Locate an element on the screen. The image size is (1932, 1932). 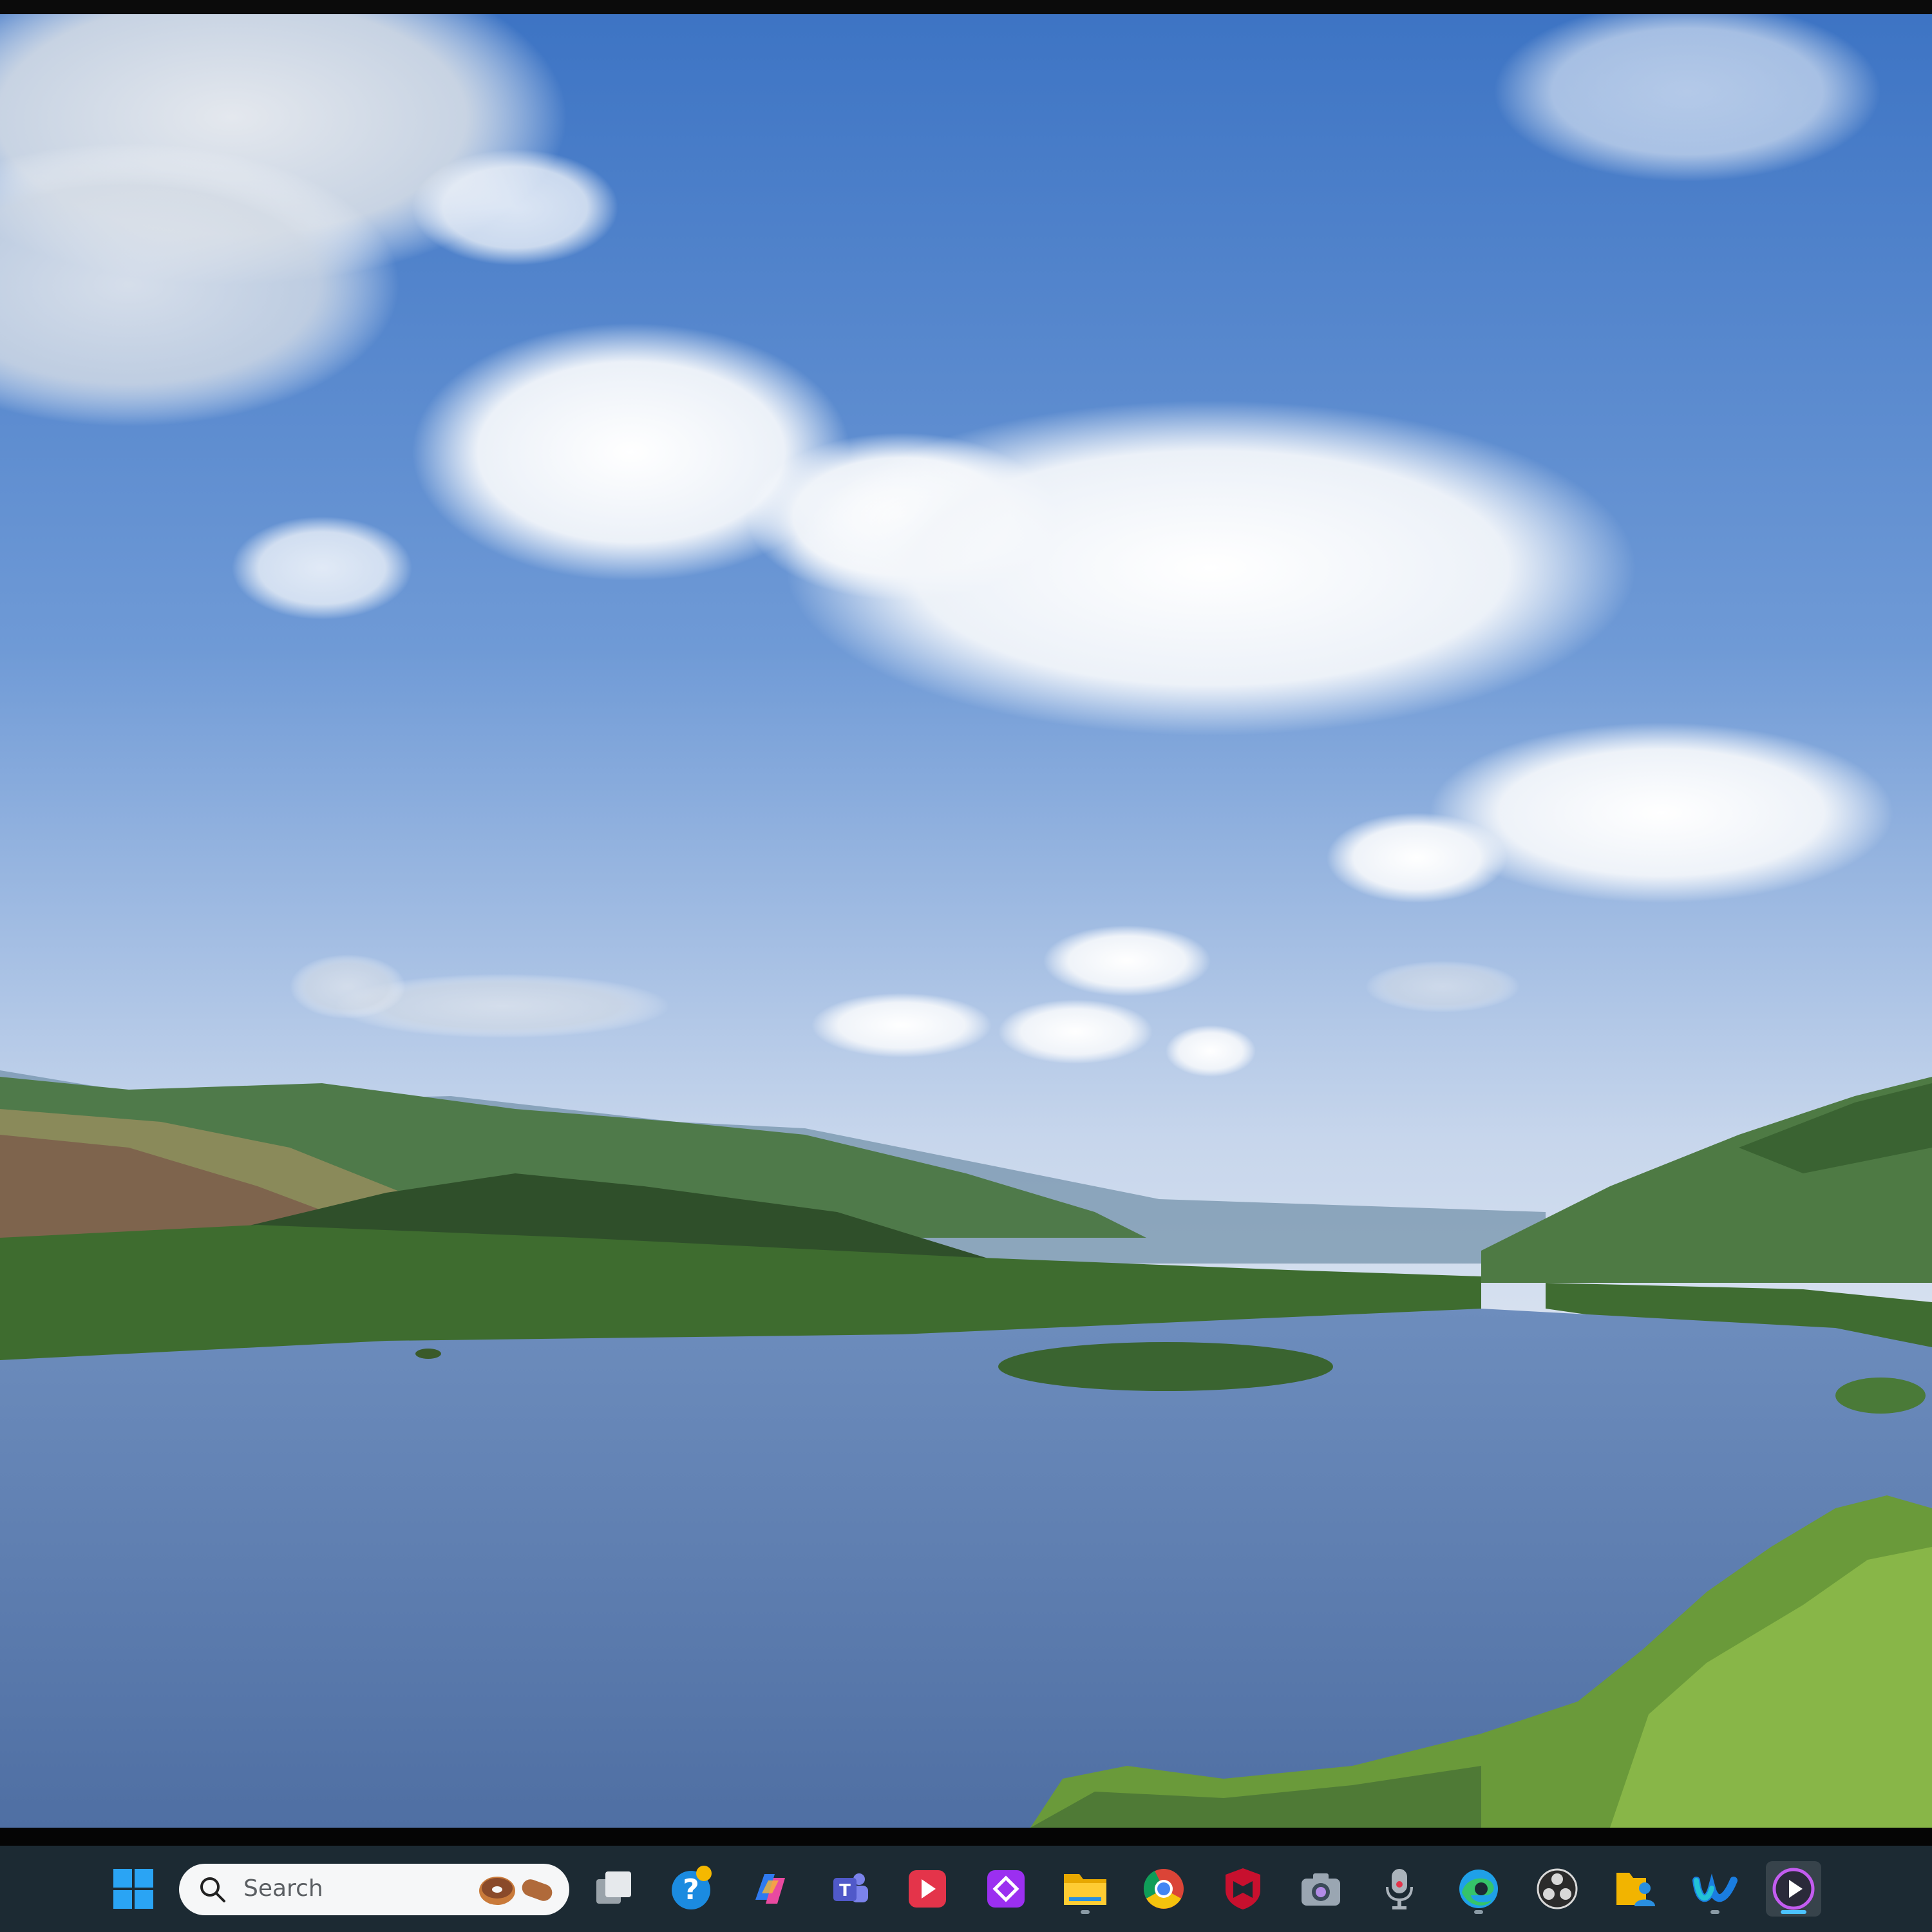
webex-button is located at coordinates (1715, 1889).